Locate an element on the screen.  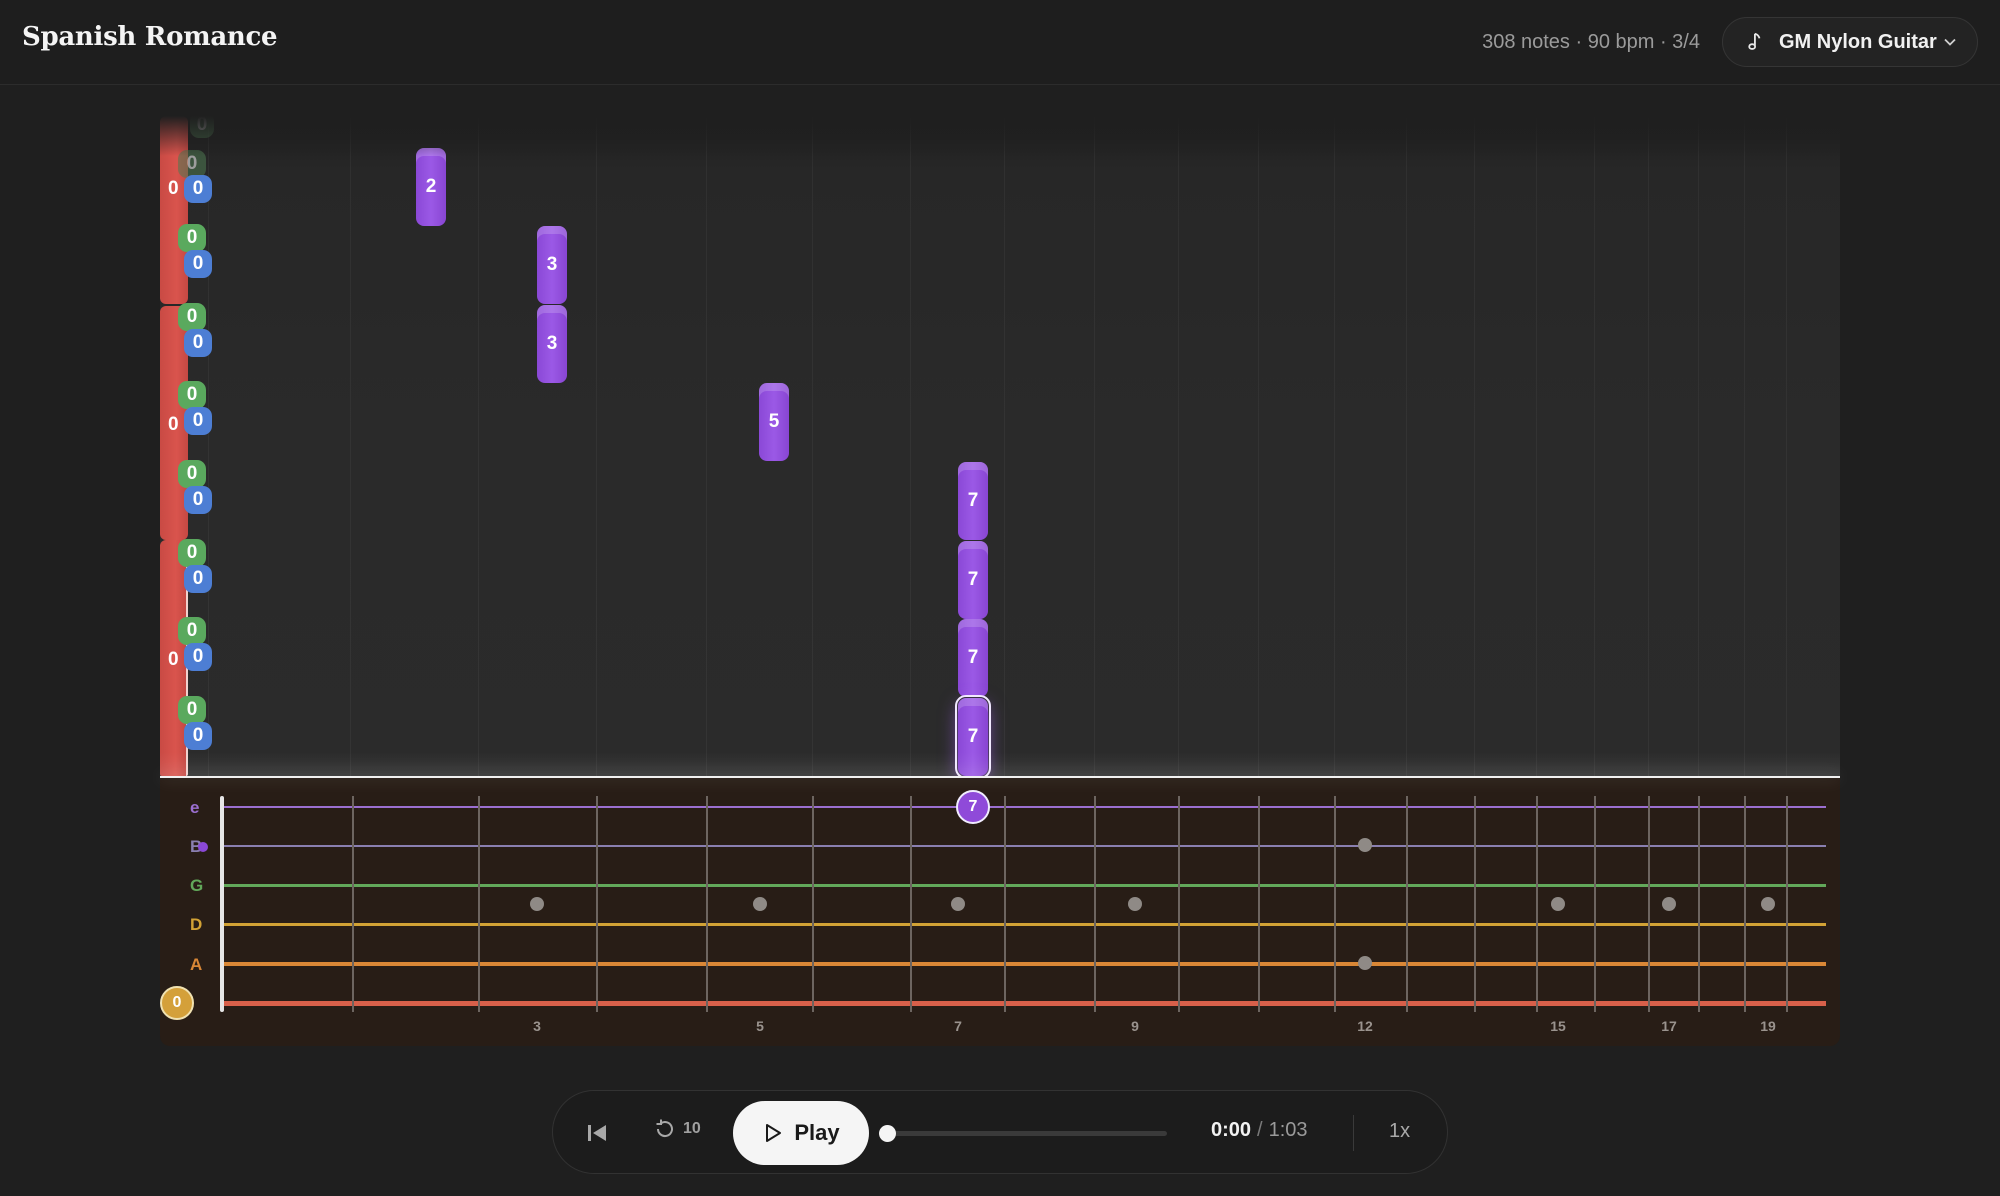
progress-knob is located at coordinates (887, 1133).